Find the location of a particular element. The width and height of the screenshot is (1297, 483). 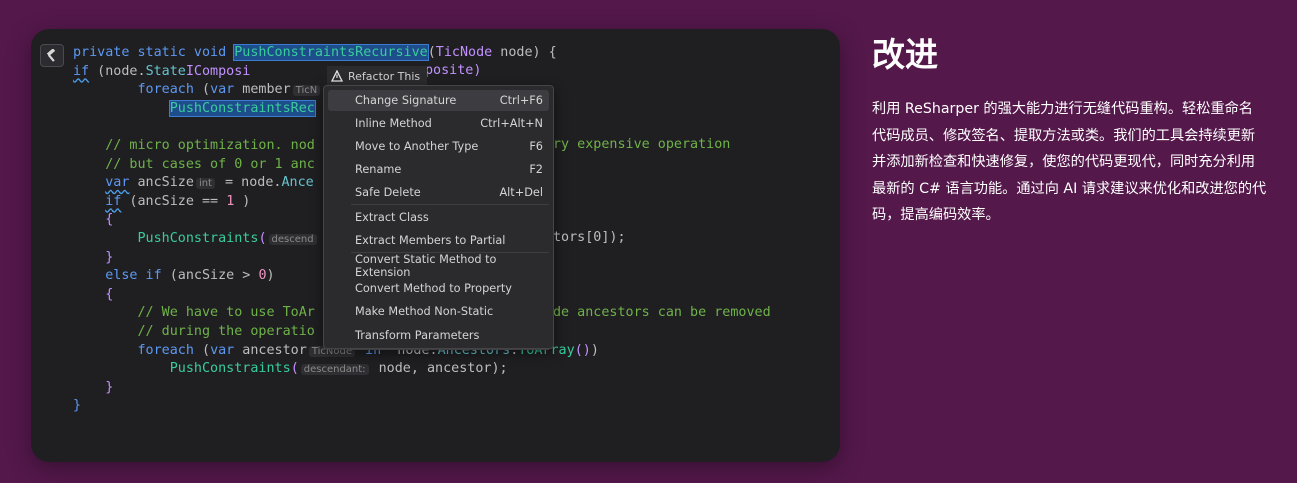

refactor-this-header: Refactor This is located at coordinates (377, 76).